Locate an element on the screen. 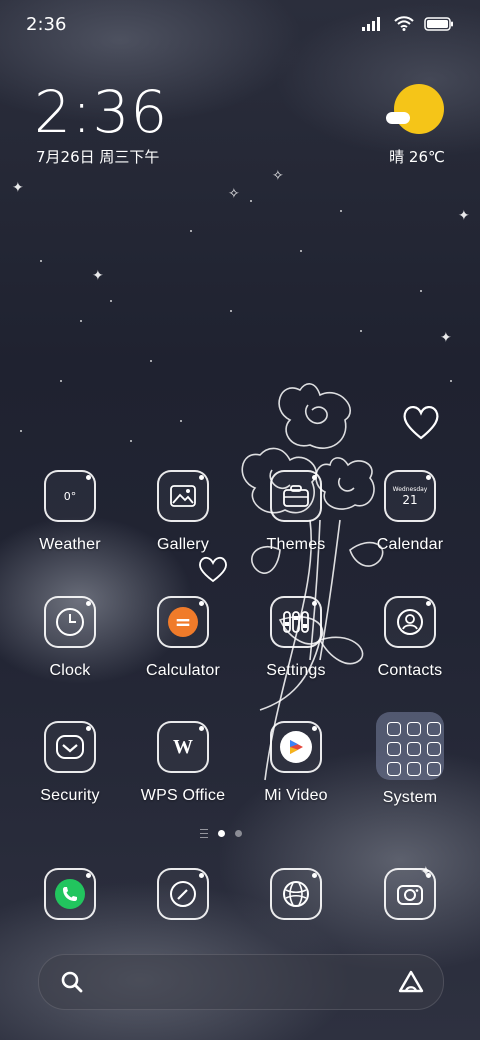 The width and height of the screenshot is (480, 1040). dock-browser is located at coordinates (296, 894).